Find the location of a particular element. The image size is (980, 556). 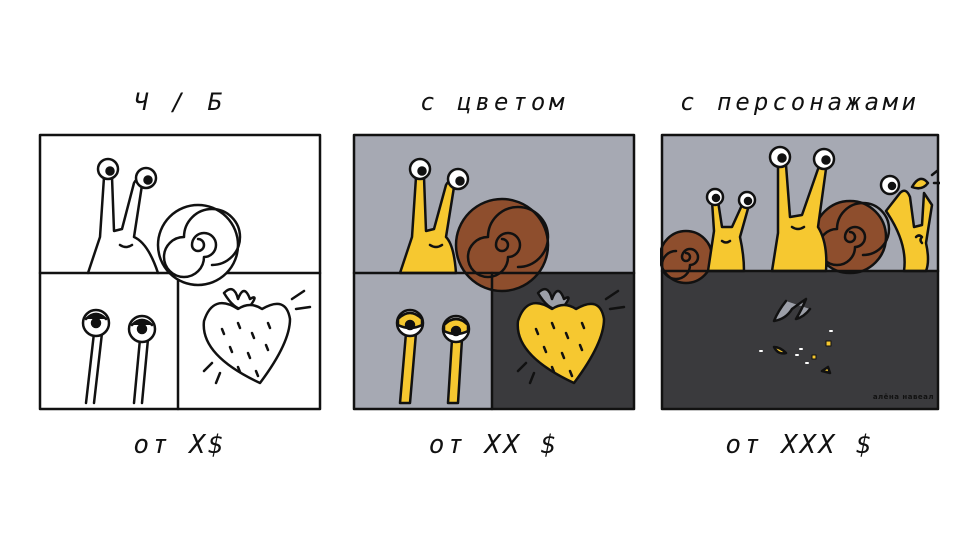

tier-color-title: с цветом is located at coordinates (494, 102).